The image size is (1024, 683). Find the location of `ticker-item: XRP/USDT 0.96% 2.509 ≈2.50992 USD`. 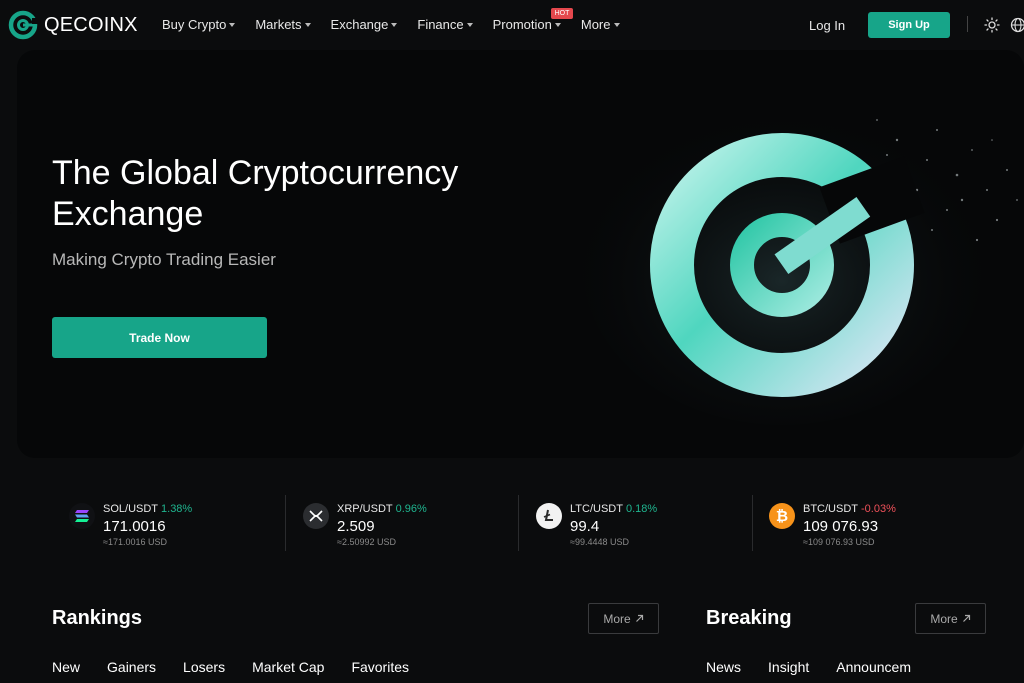

ticker-item: XRP/USDT 0.96% 2.509 ≈2.50992 USD is located at coordinates (403, 525).